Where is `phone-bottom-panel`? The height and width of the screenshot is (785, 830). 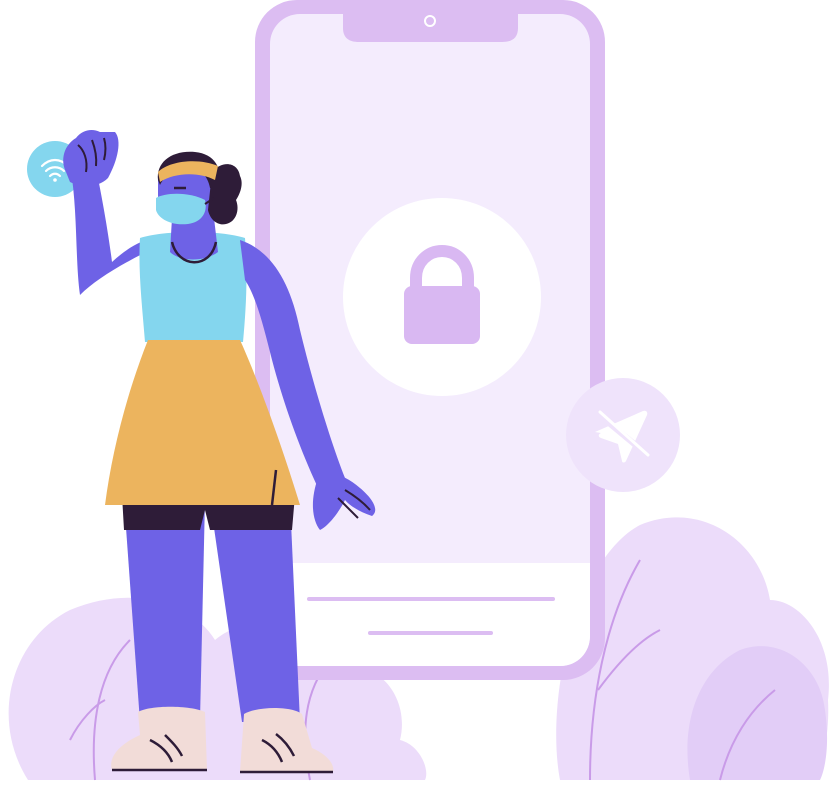 phone-bottom-panel is located at coordinates (430, 614).